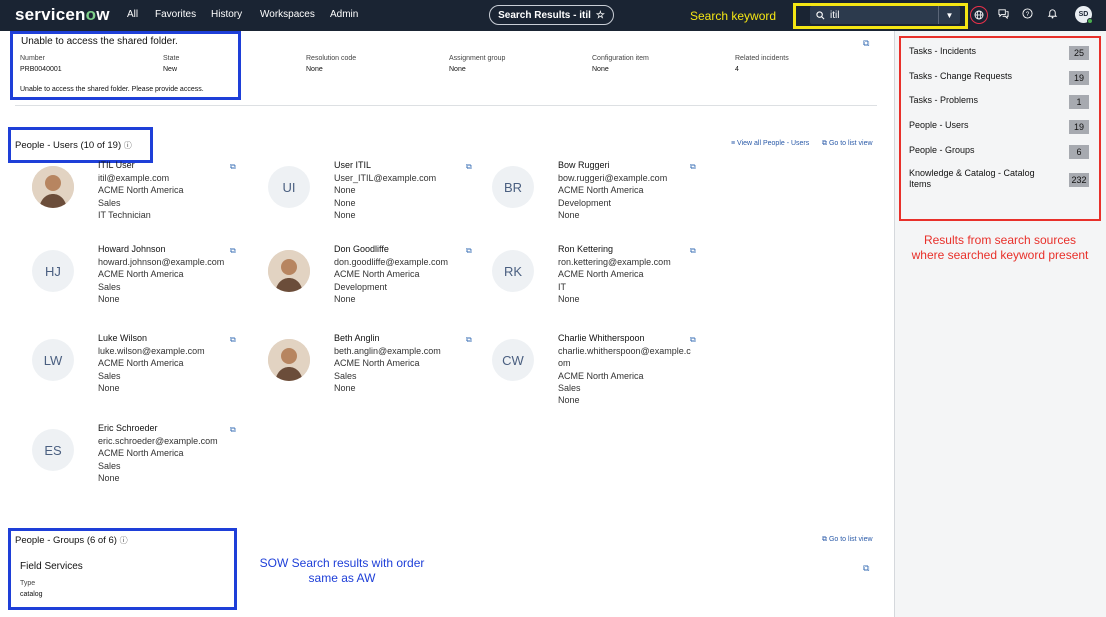  Describe the element at coordinates (600, 69) in the screenshot. I see `field-value-configuration-item: None` at that location.